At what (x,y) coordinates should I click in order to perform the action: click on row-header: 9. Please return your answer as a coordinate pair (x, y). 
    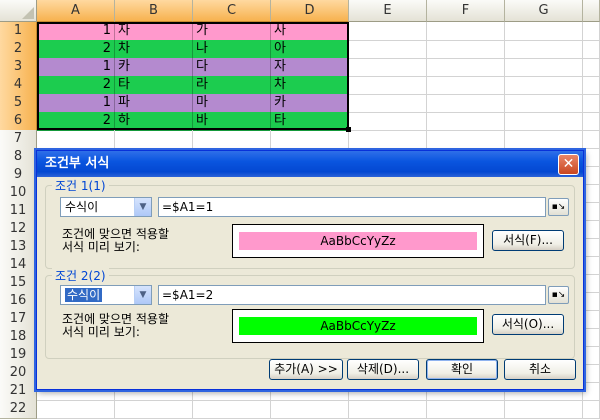
    Looking at the image, I should click on (18, 175).